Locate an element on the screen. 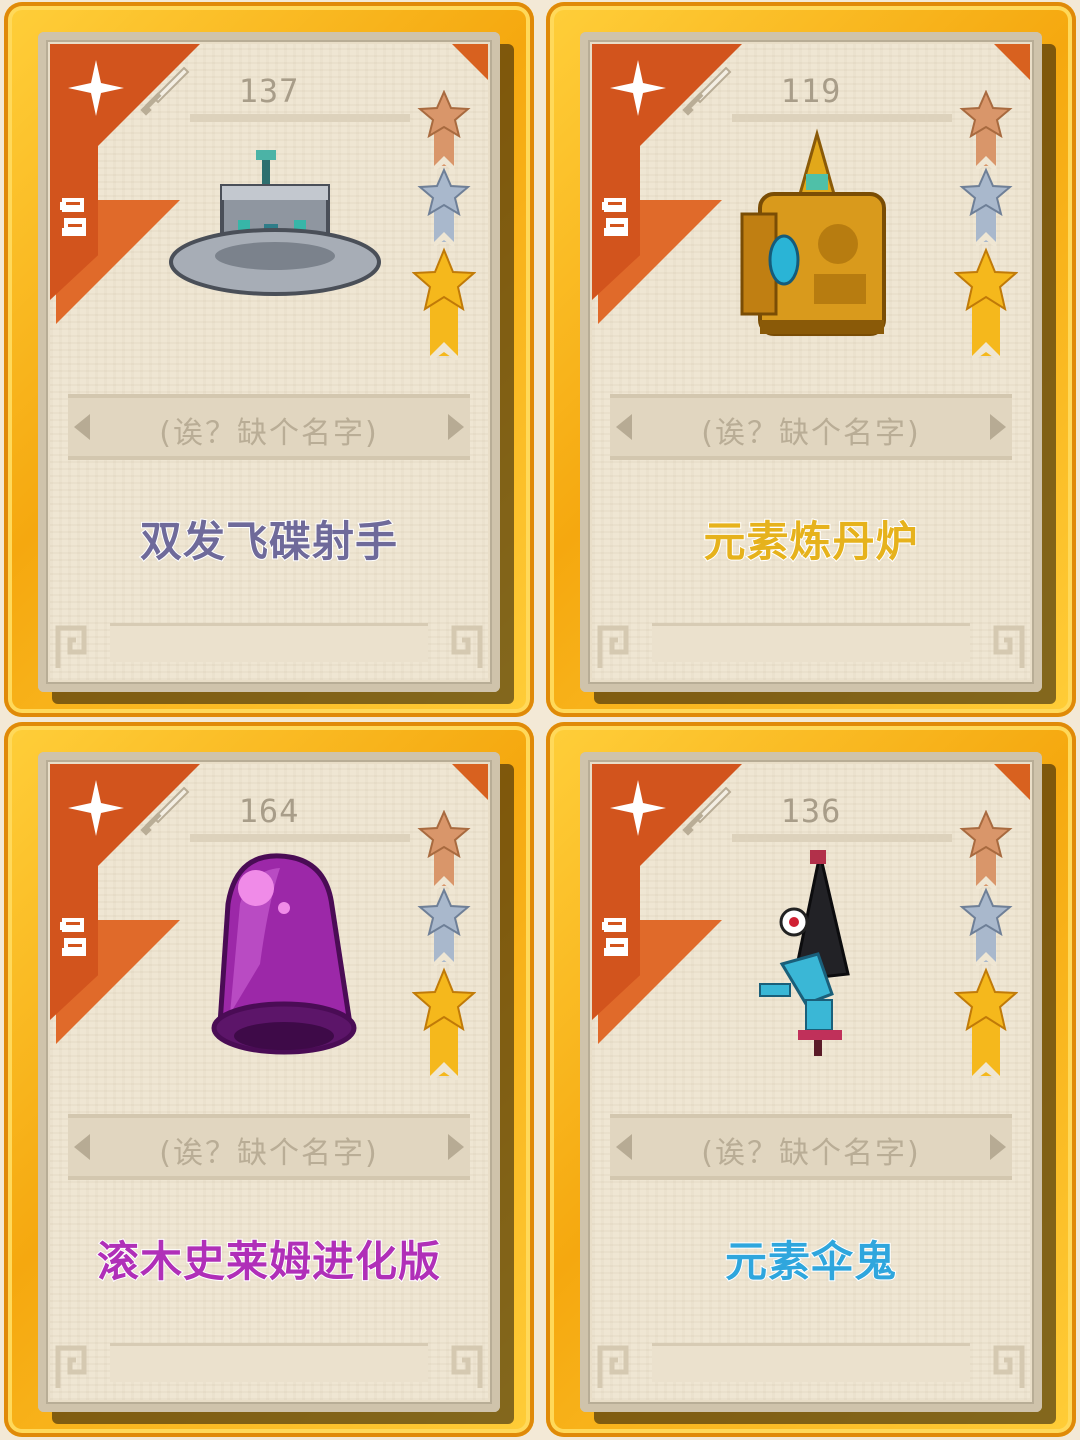  card-title: 元素炼丹炉 is located at coordinates (810, 541).